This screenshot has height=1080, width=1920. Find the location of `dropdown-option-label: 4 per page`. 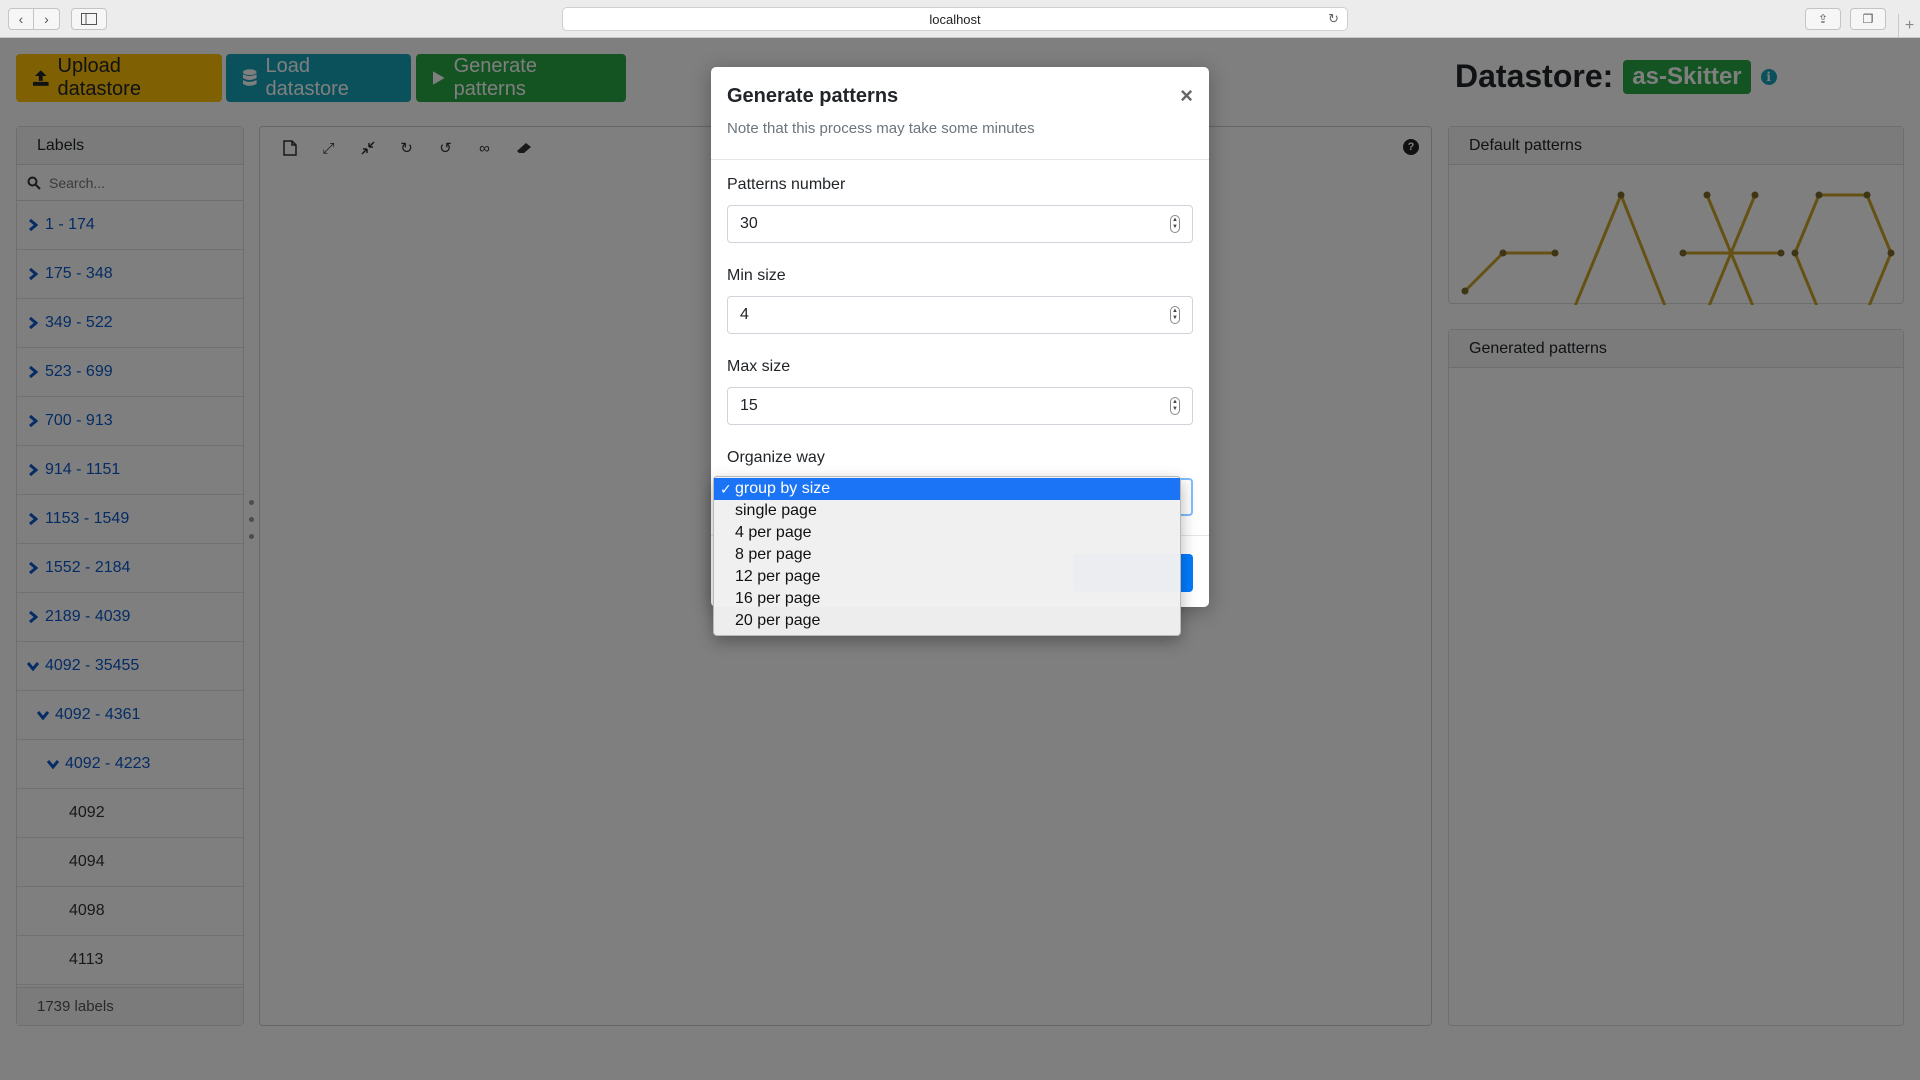

dropdown-option-label: 4 per page is located at coordinates (773, 532).